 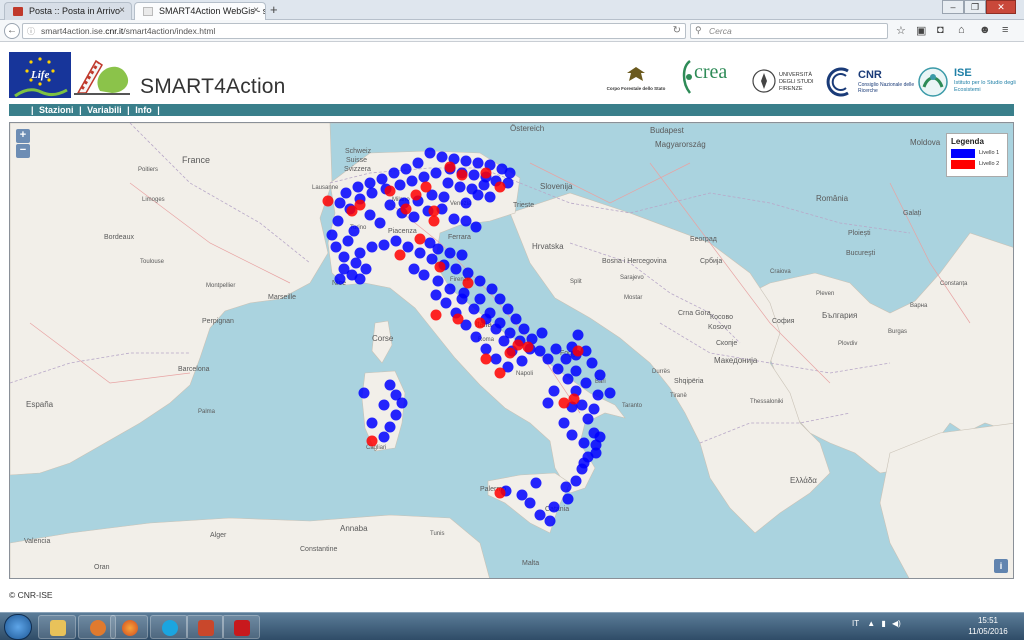 I want to click on network-icon: ▮, so click(x=883, y=623).